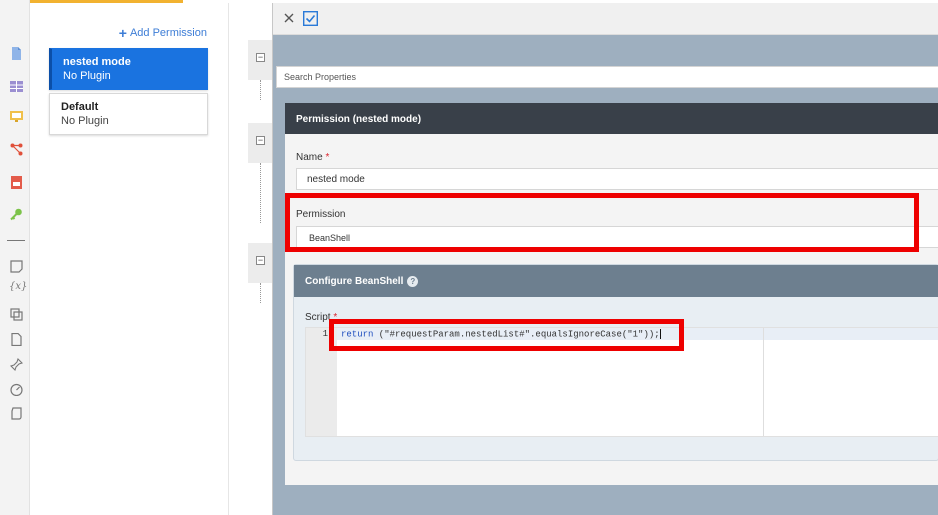  I want to click on table-icon, so click(16, 86).